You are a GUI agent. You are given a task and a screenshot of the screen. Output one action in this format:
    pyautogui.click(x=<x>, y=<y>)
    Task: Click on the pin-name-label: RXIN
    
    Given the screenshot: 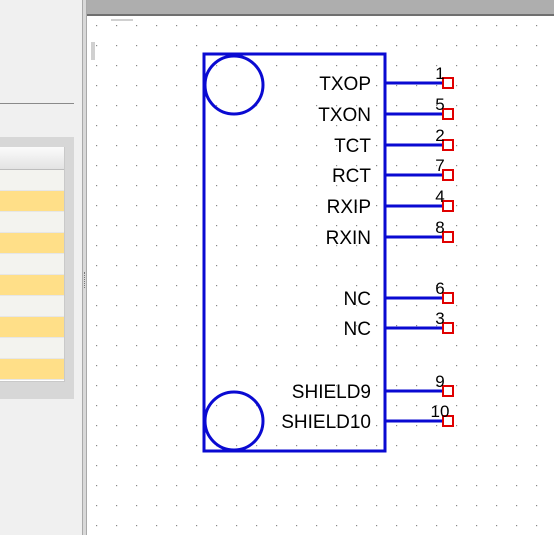 What is the action you would take?
    pyautogui.click(x=348, y=238)
    